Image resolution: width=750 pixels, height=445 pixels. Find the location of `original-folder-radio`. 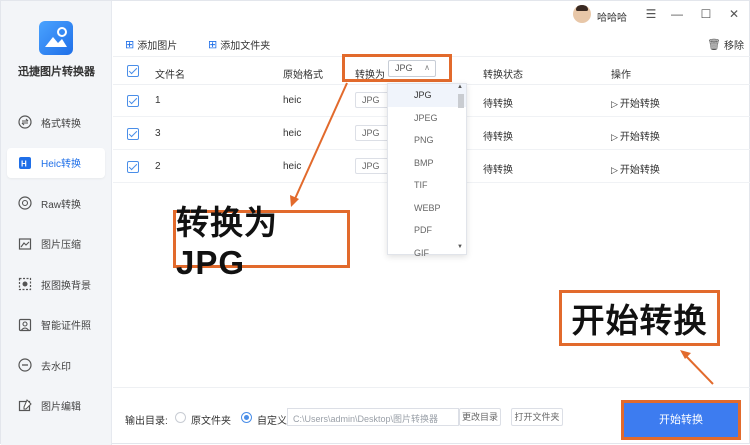

original-folder-radio is located at coordinates (180, 417).